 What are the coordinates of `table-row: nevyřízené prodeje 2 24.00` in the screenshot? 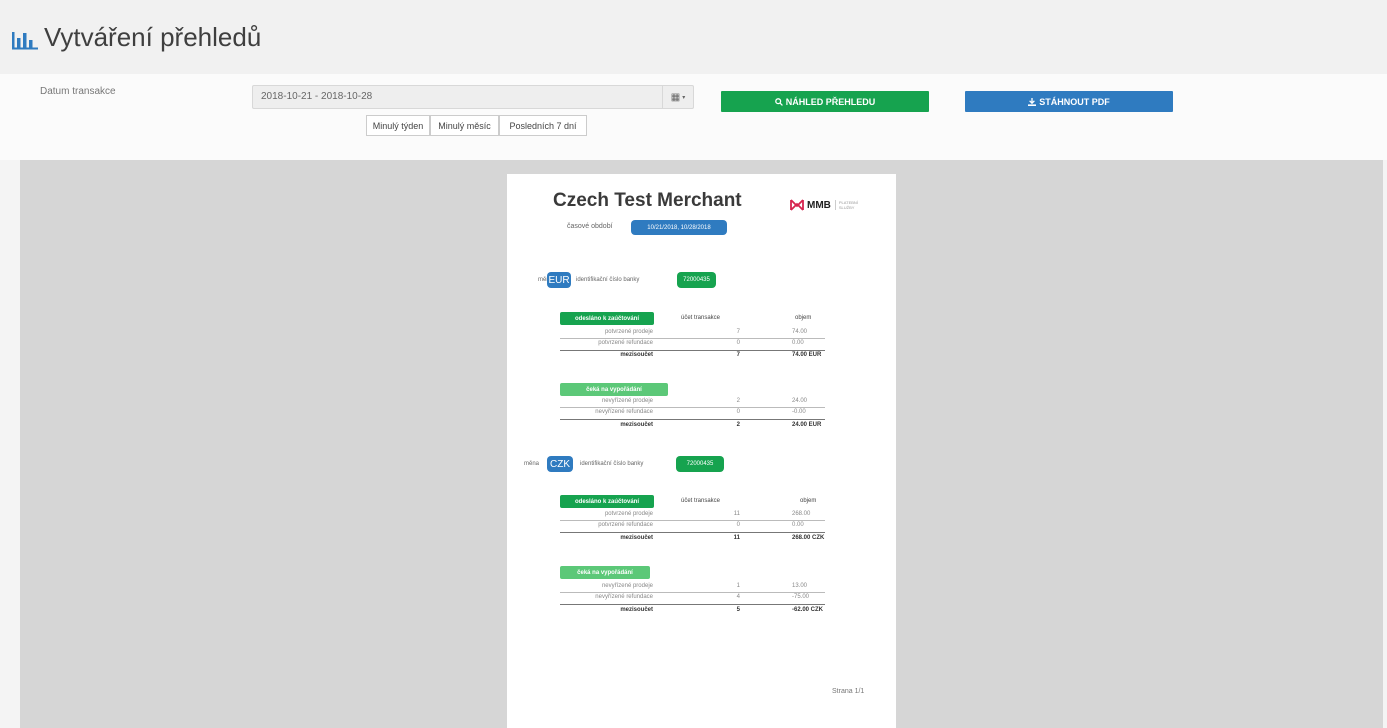 It's located at (692, 402).